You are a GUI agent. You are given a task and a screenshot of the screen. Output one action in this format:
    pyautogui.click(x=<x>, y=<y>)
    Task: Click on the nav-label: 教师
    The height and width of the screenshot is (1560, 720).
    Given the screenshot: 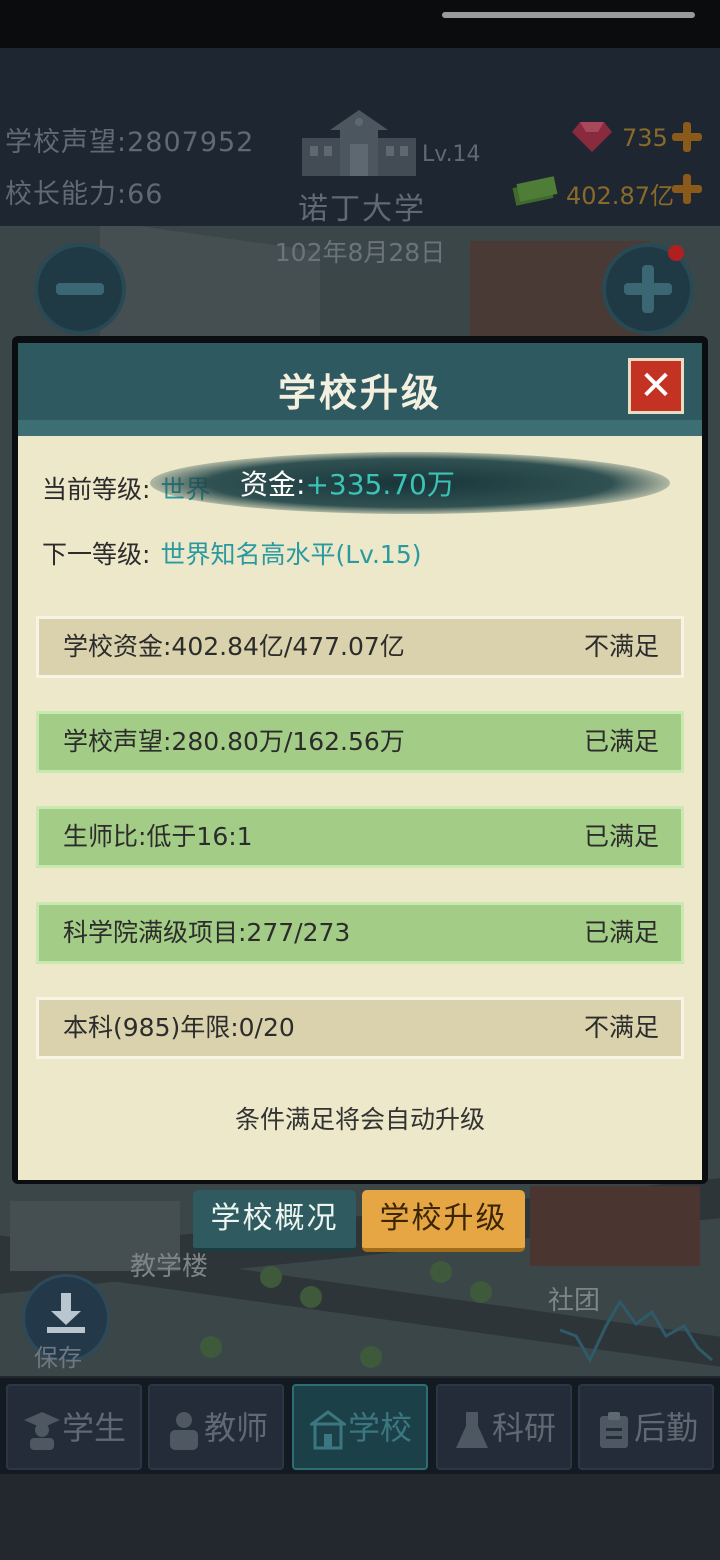 What is the action you would take?
    pyautogui.click(x=236, y=1428)
    